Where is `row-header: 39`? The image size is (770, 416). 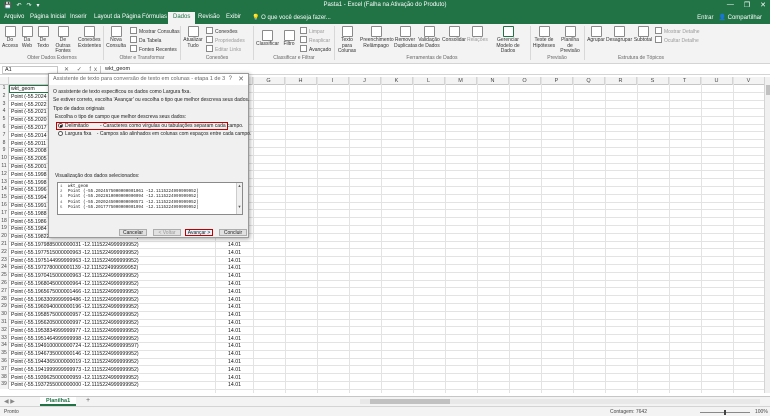
row-header: 39 is located at coordinates (4, 385).